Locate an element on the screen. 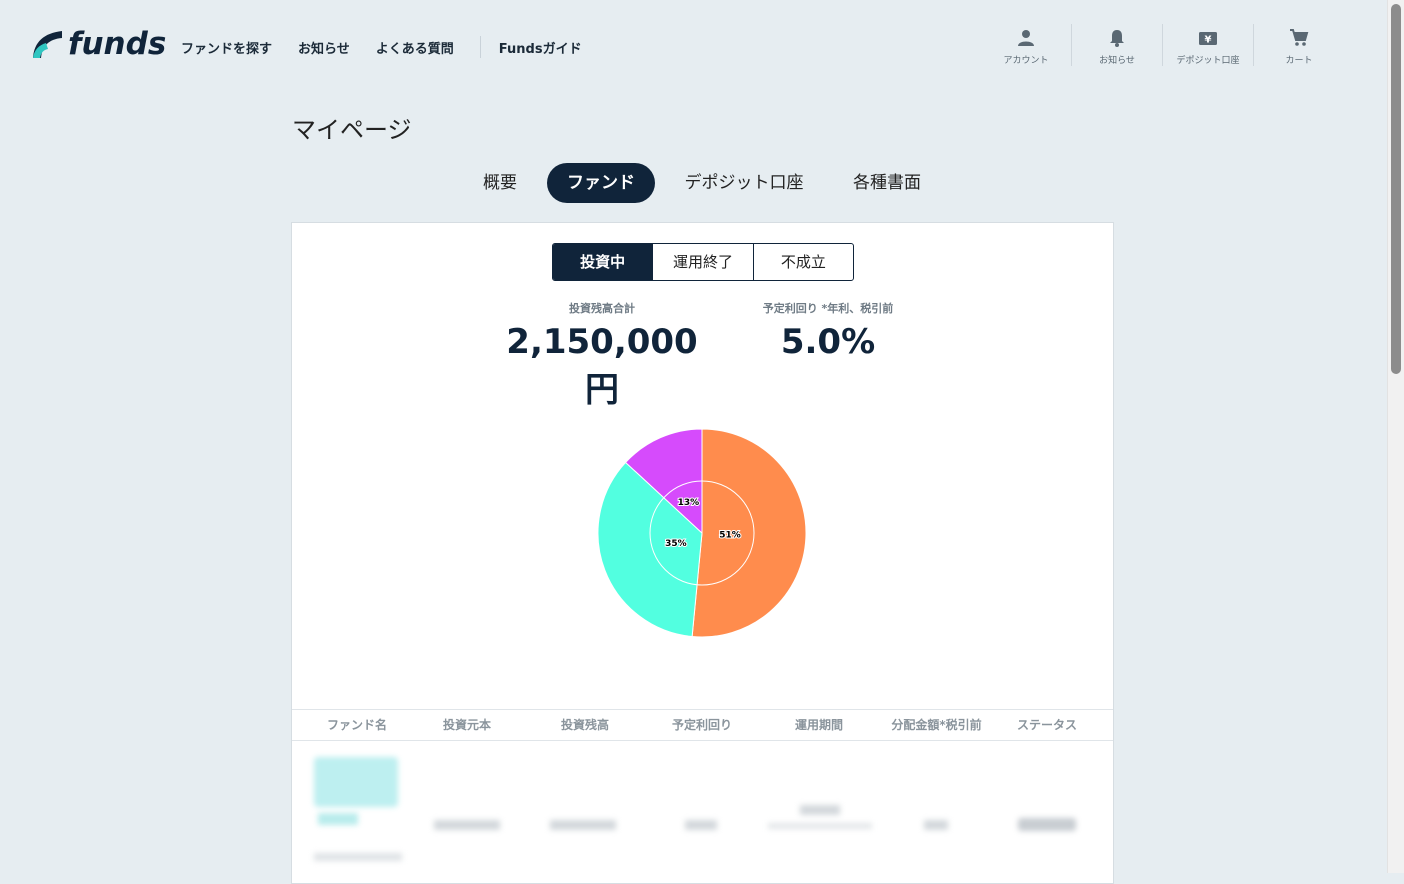 Image resolution: width=1404 pixels, height=884 pixels. total-balance-stat: 投資残高合計 2,150,000円 is located at coordinates (602, 355).